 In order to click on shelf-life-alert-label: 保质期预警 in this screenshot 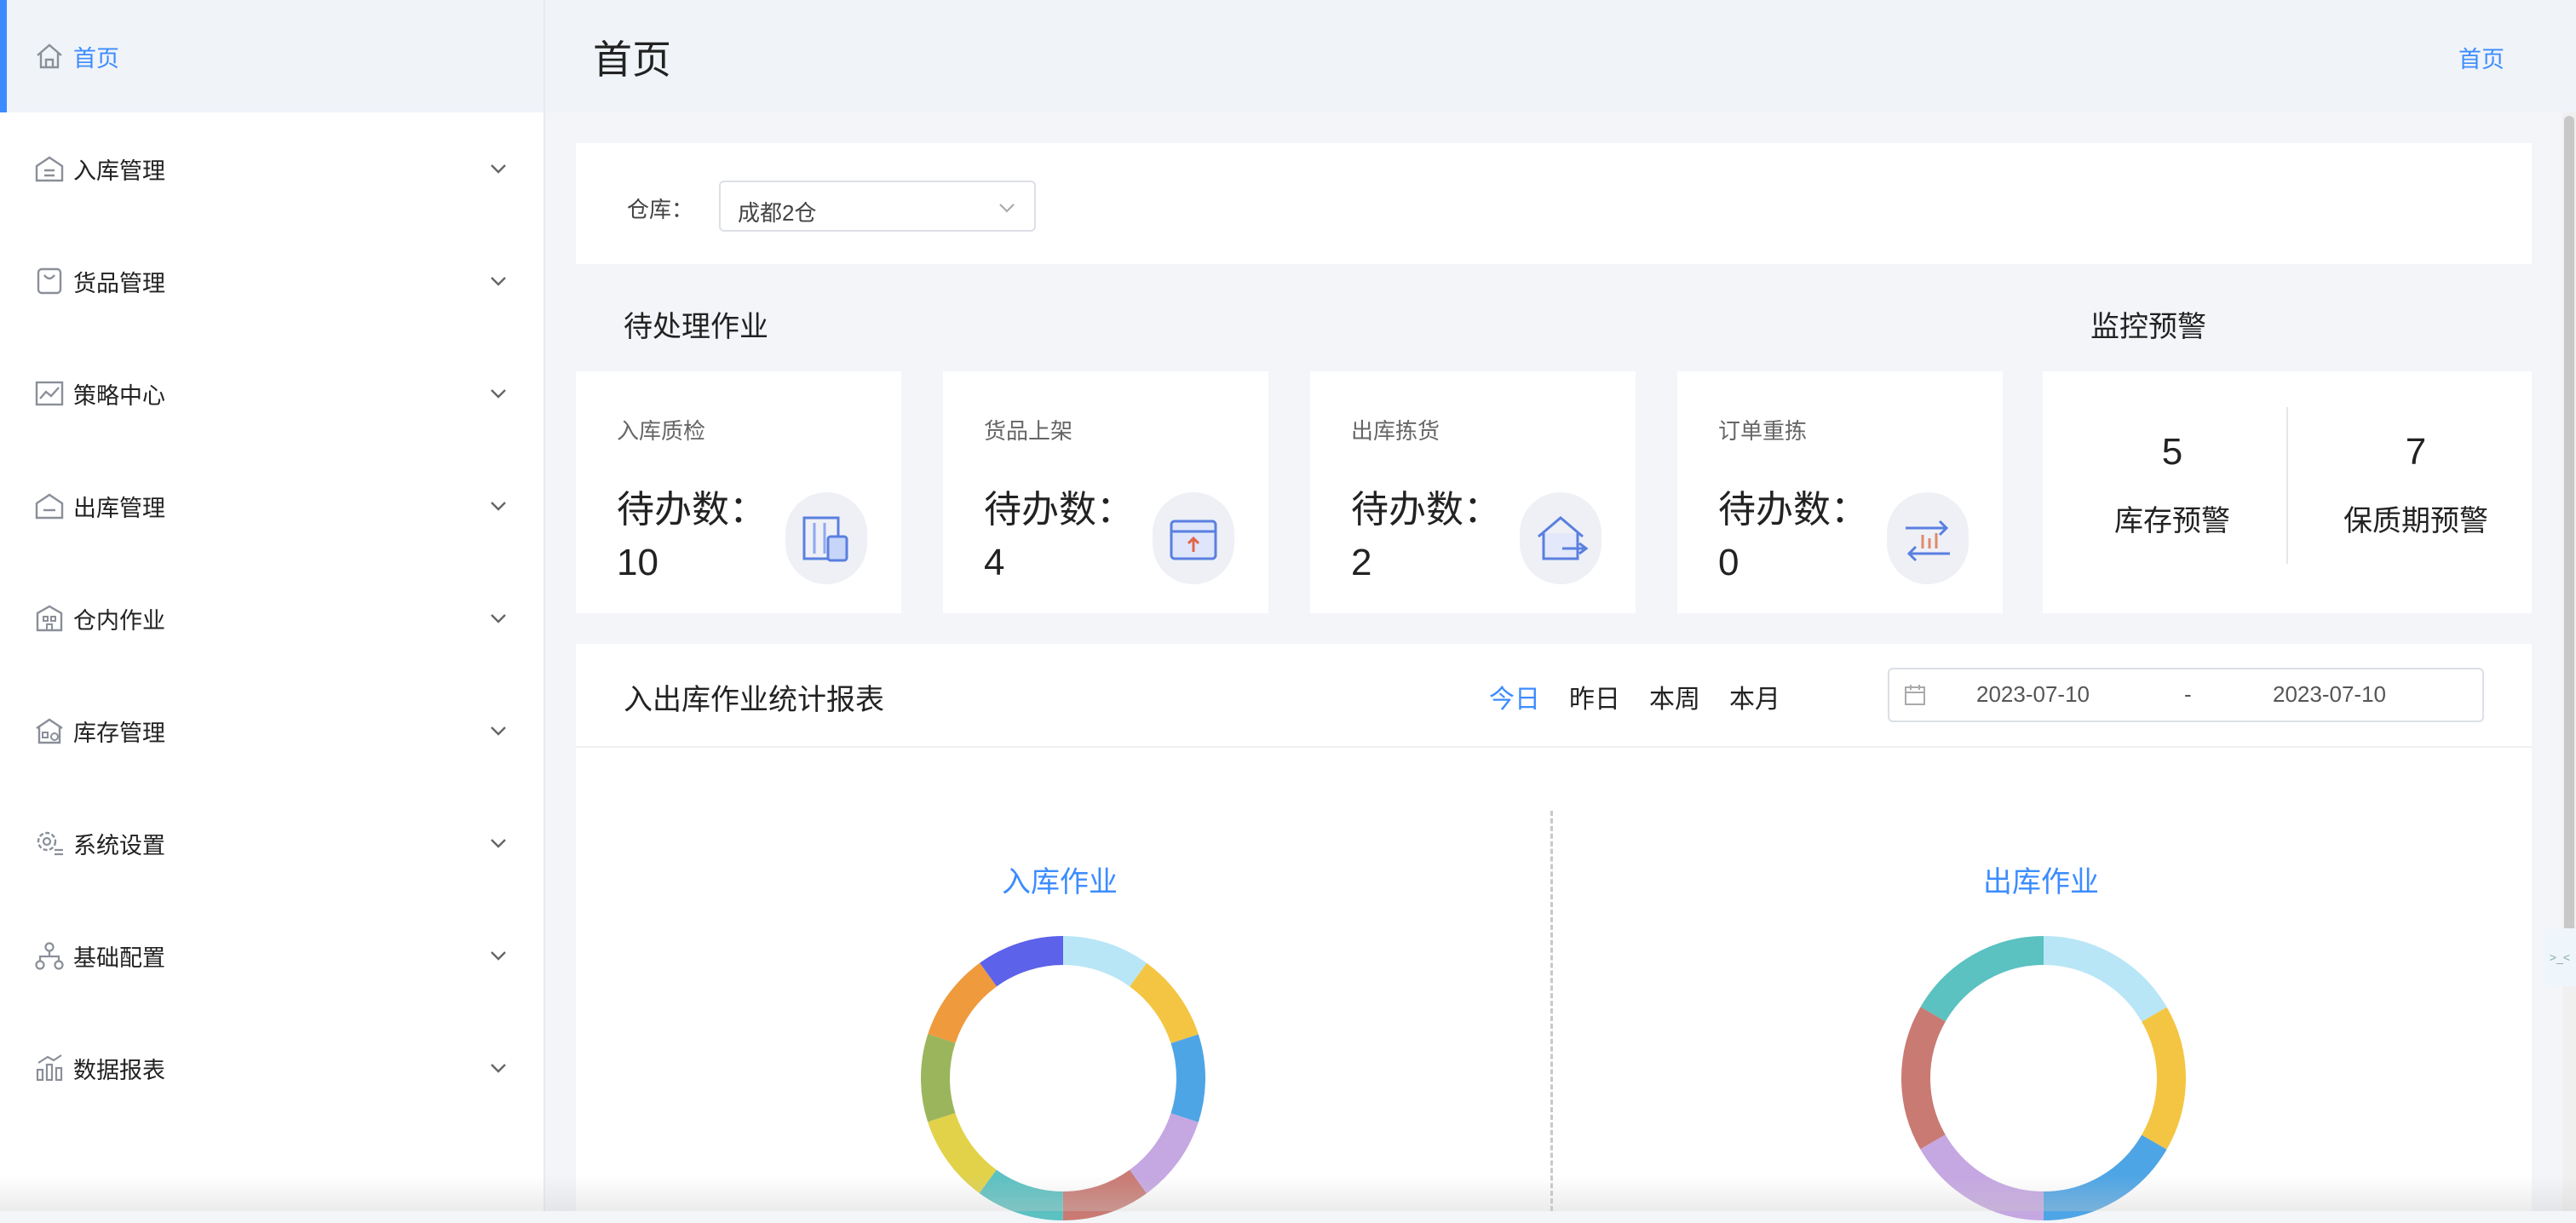, I will do `click(2416, 521)`.